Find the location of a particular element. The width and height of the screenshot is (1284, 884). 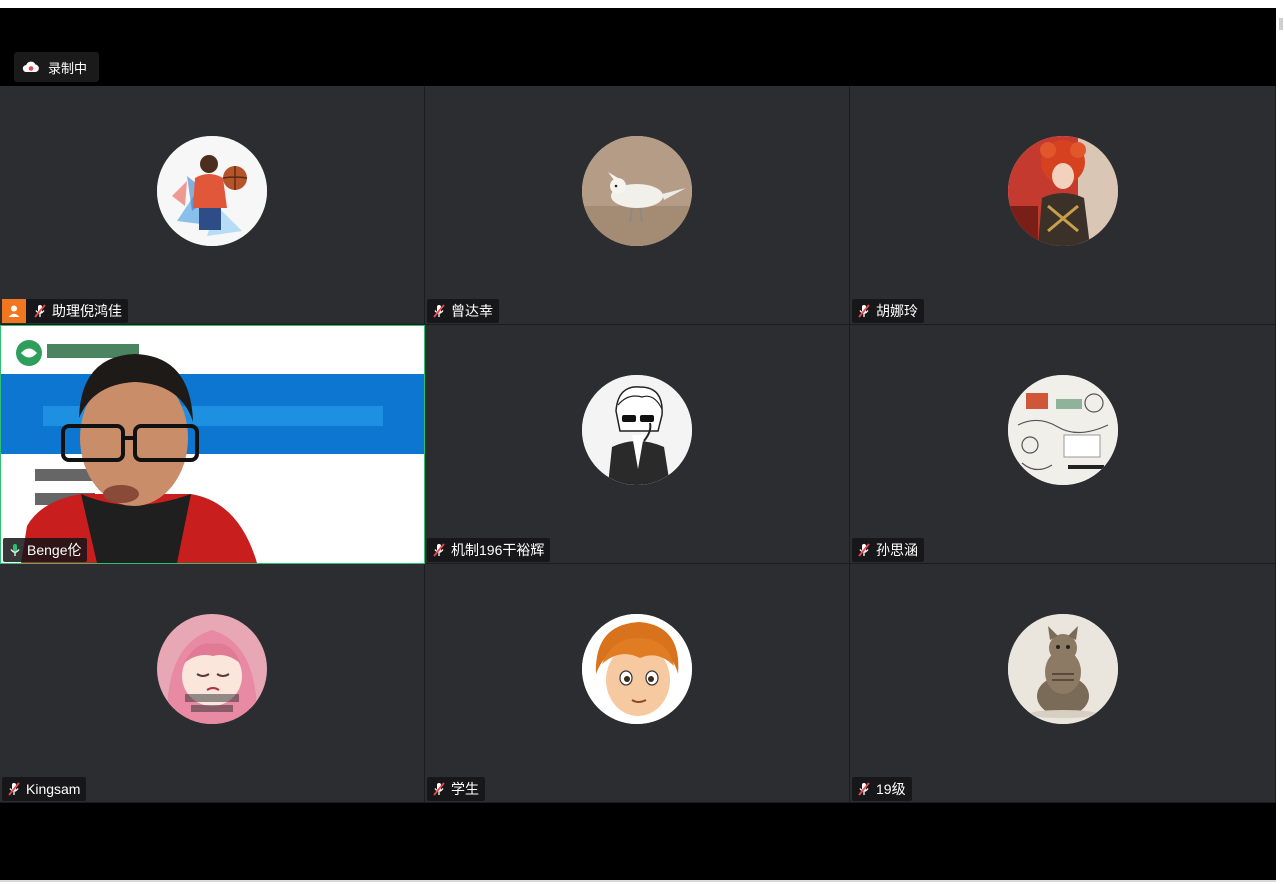

participant-name-tag: 孙思涵 is located at coordinates (888, 550).